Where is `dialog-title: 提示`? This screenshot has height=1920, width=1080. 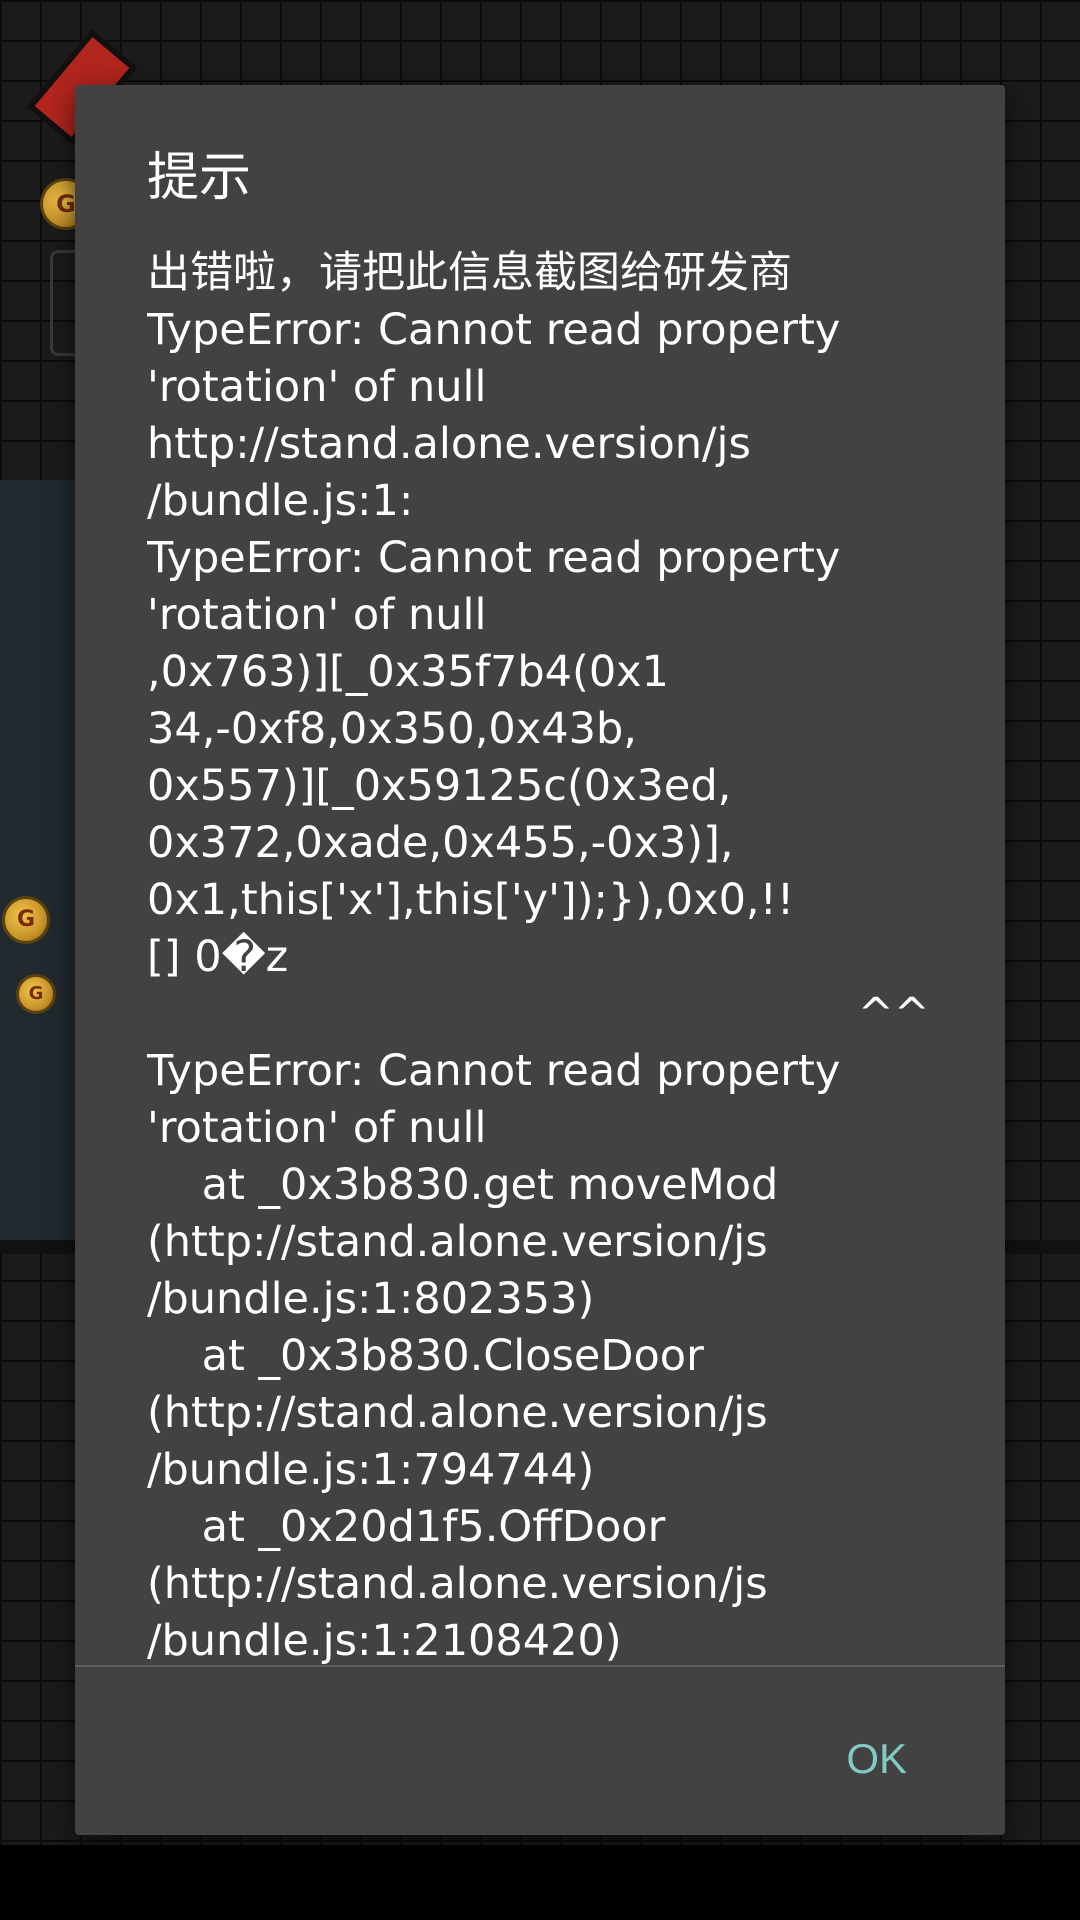 dialog-title: 提示 is located at coordinates (199, 178).